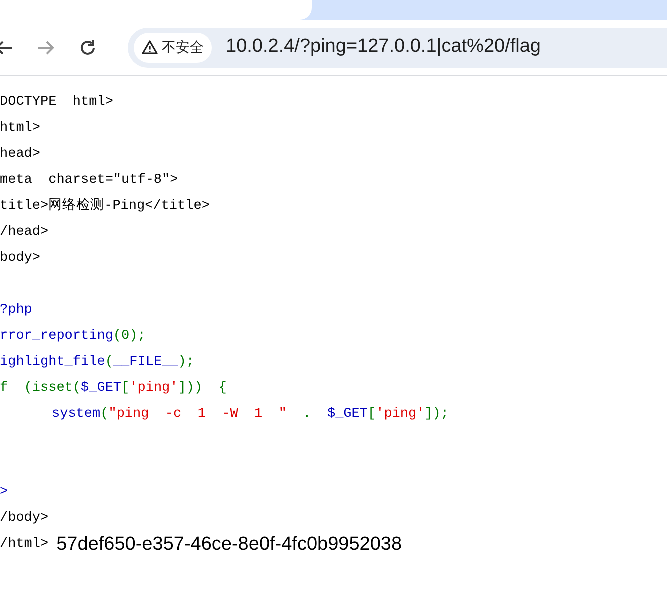 The width and height of the screenshot is (667, 602). What do you see at coordinates (24, 233) in the screenshot?
I see `code-line: /head>` at bounding box center [24, 233].